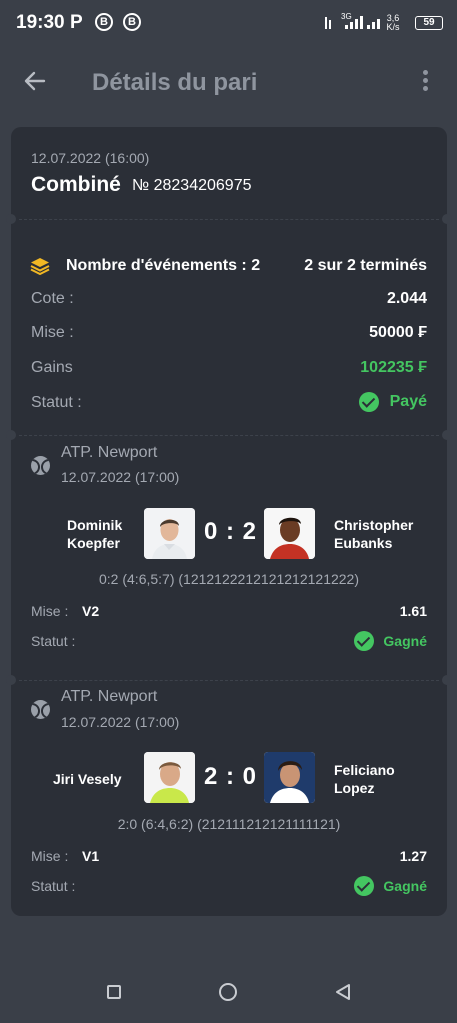 The height and width of the screenshot is (1023, 457). Describe the element at coordinates (228, 23) in the screenshot. I see `status-bar: 19:30 P B B 3G 3,6 K/s 59` at that location.